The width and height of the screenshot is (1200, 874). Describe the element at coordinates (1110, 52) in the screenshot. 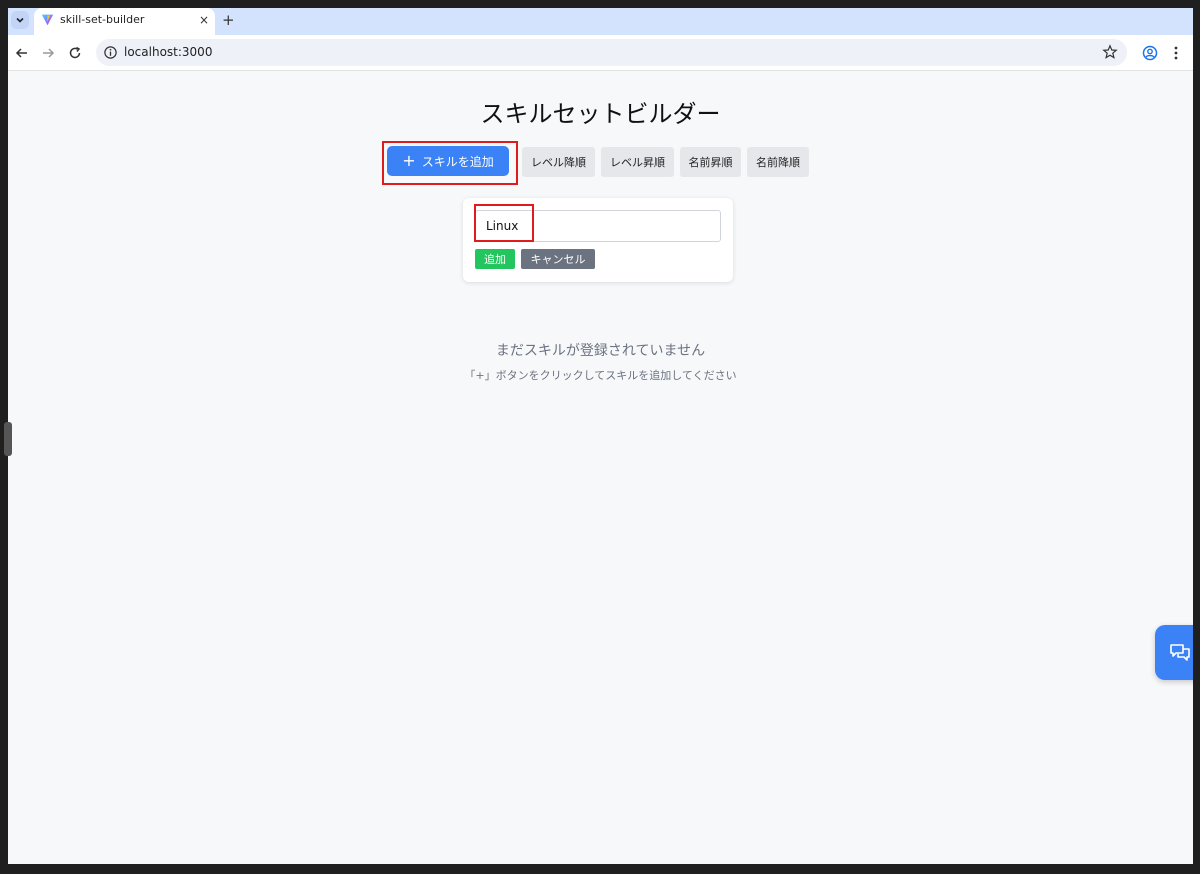

I see `bookmark-star-icon` at that location.